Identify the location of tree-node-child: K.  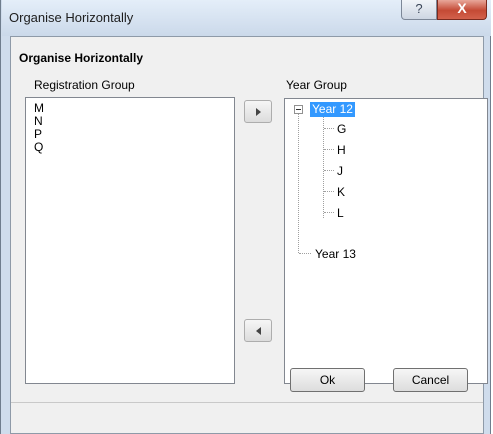
(341, 192).